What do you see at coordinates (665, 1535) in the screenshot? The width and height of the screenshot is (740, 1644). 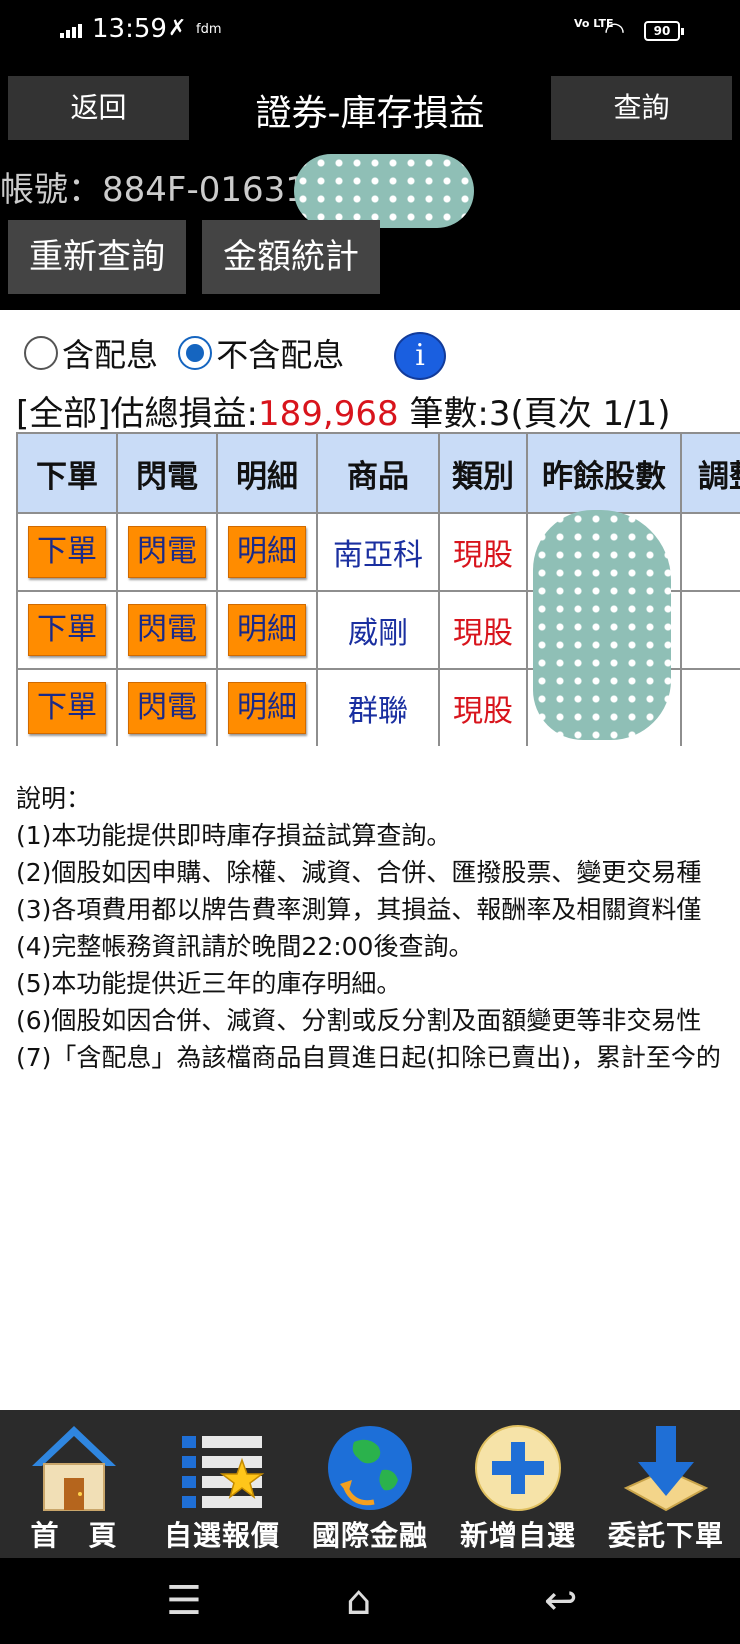 I see `tab-label: 委託下單` at bounding box center [665, 1535].